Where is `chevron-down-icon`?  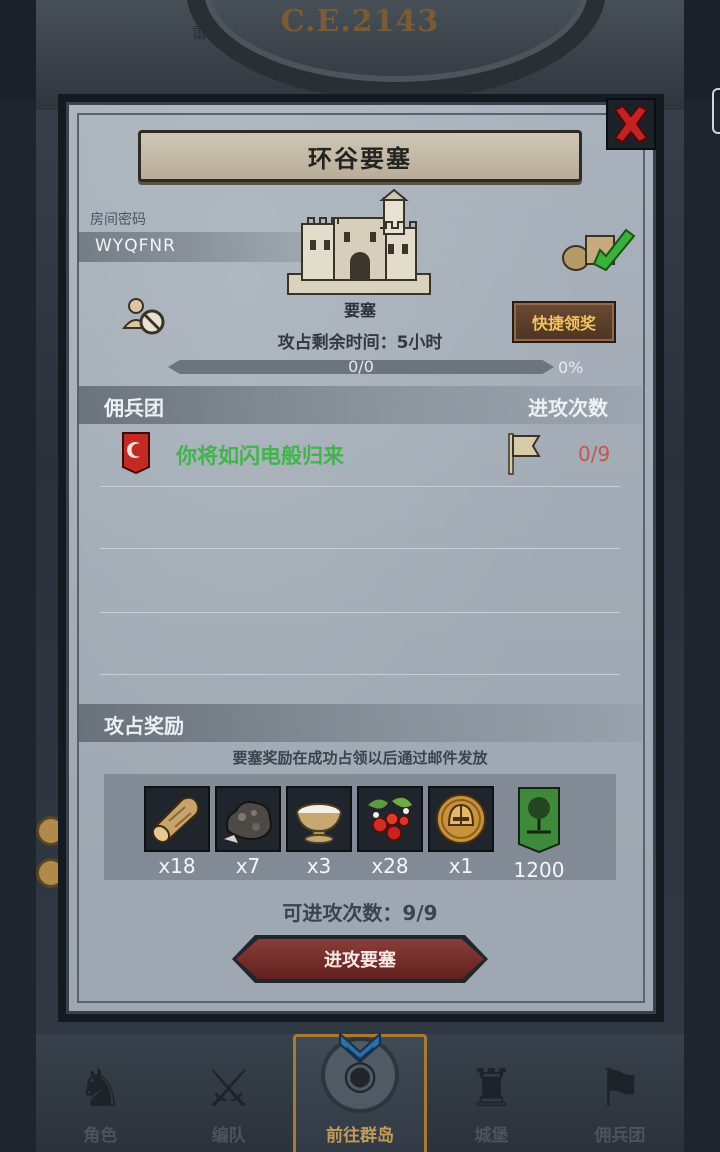 chevron-down-icon is located at coordinates (360, 1047).